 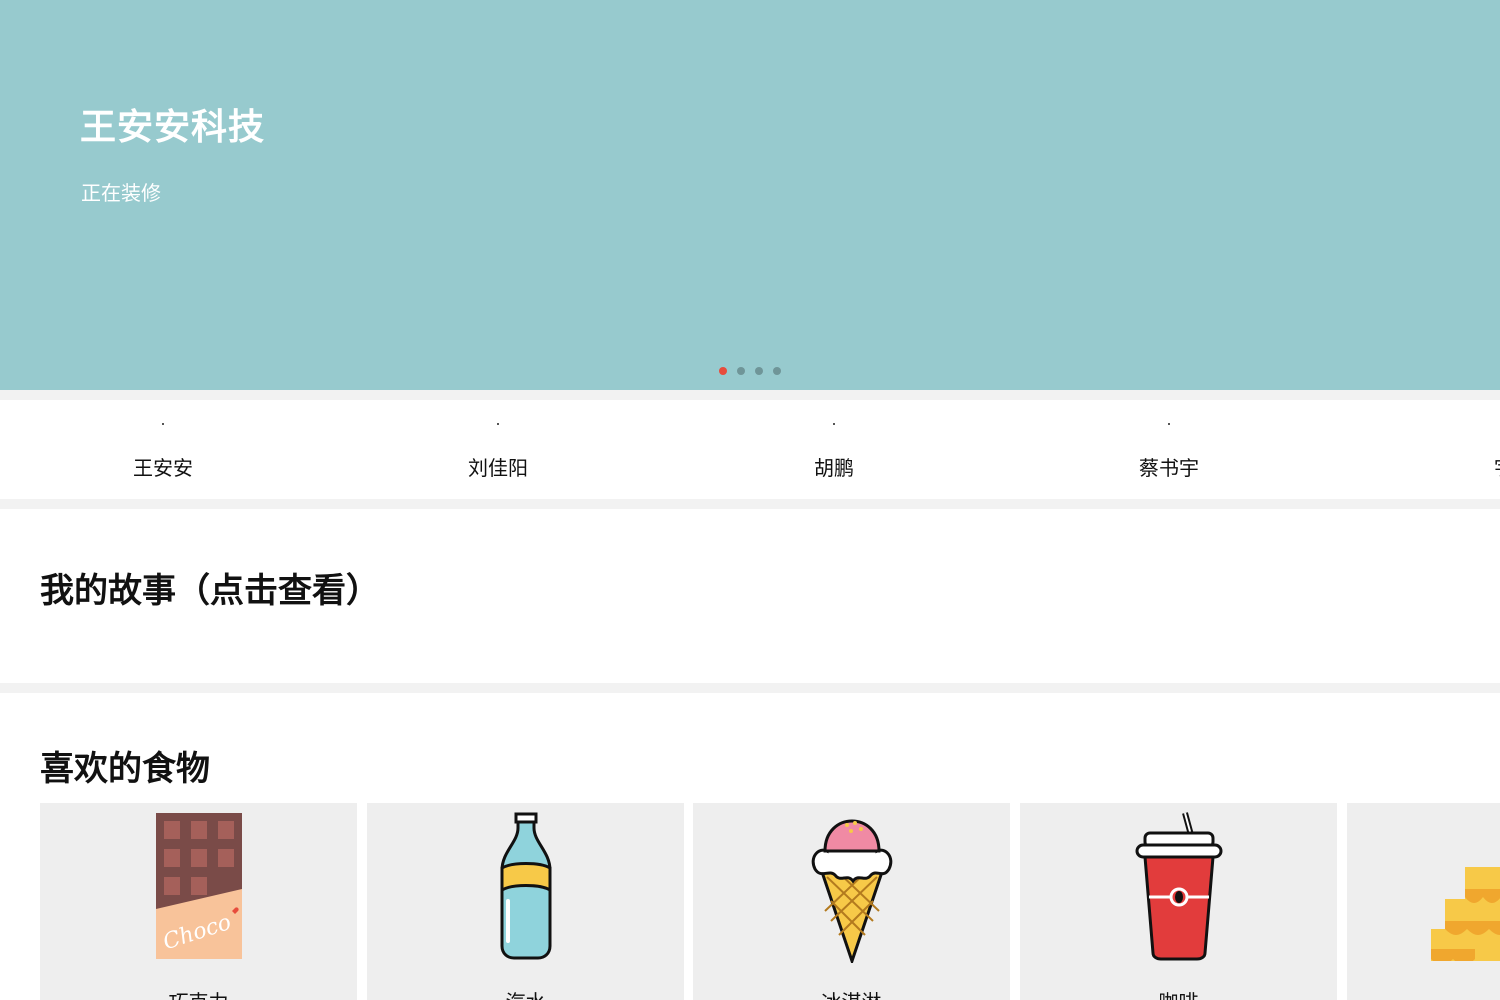 What do you see at coordinates (1178, 886) in the screenshot?
I see `coffee-cup-icon` at bounding box center [1178, 886].